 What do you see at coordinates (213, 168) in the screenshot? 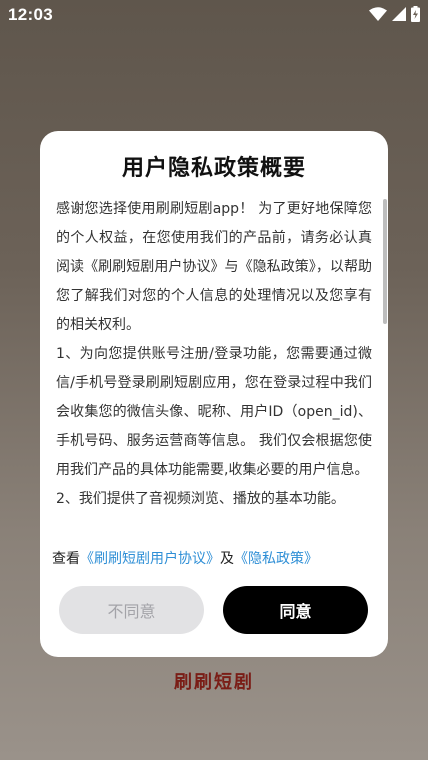
I see `dialog-title: 用户隐私政策概要` at bounding box center [213, 168].